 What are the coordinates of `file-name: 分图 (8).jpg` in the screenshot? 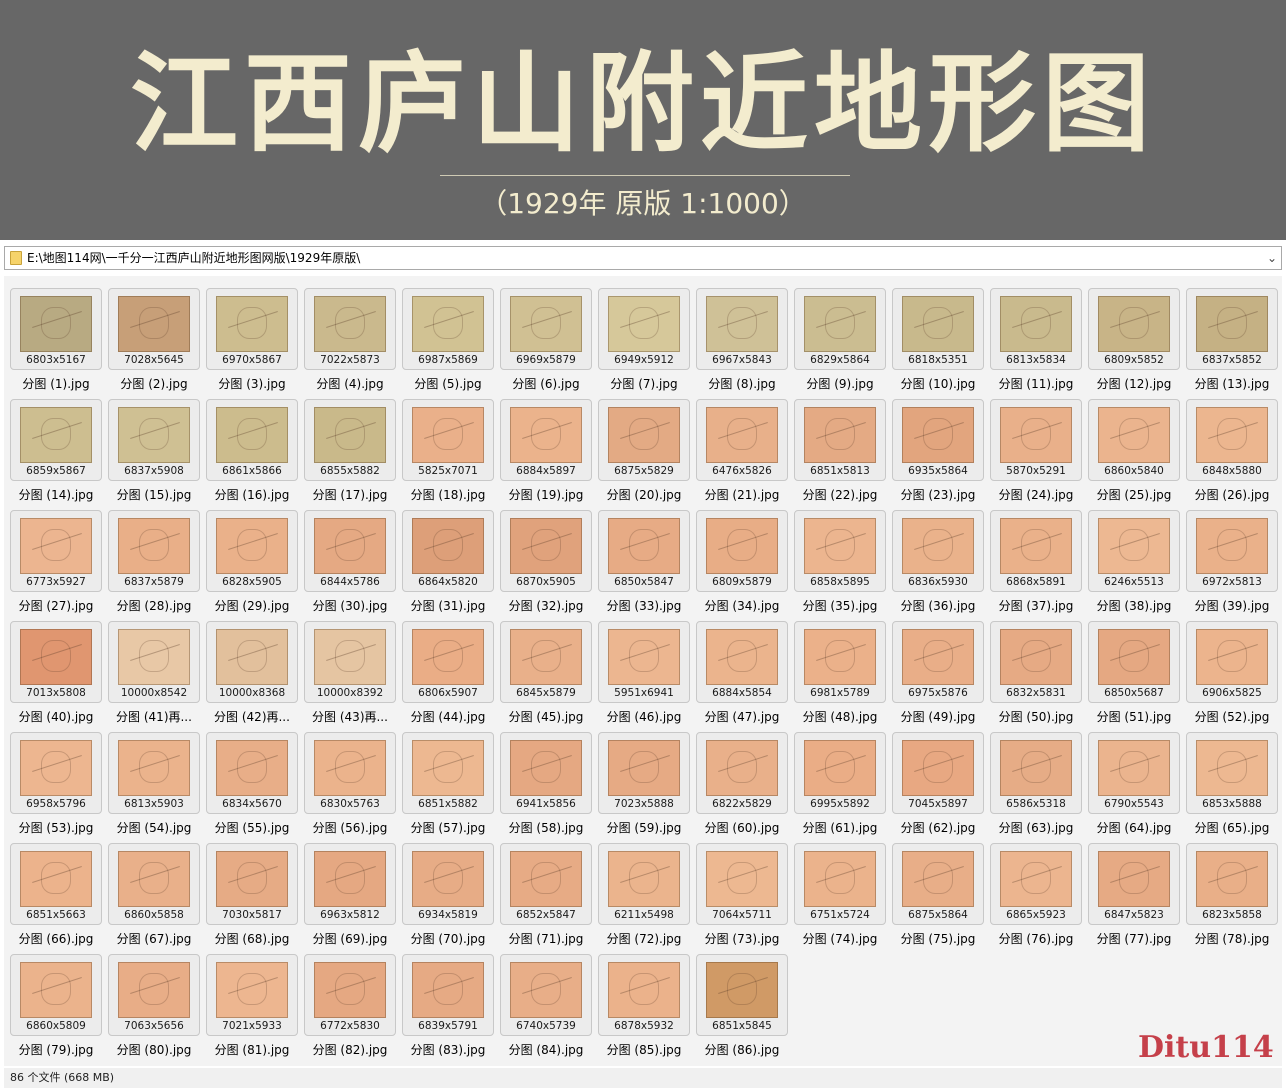 It's located at (742, 384).